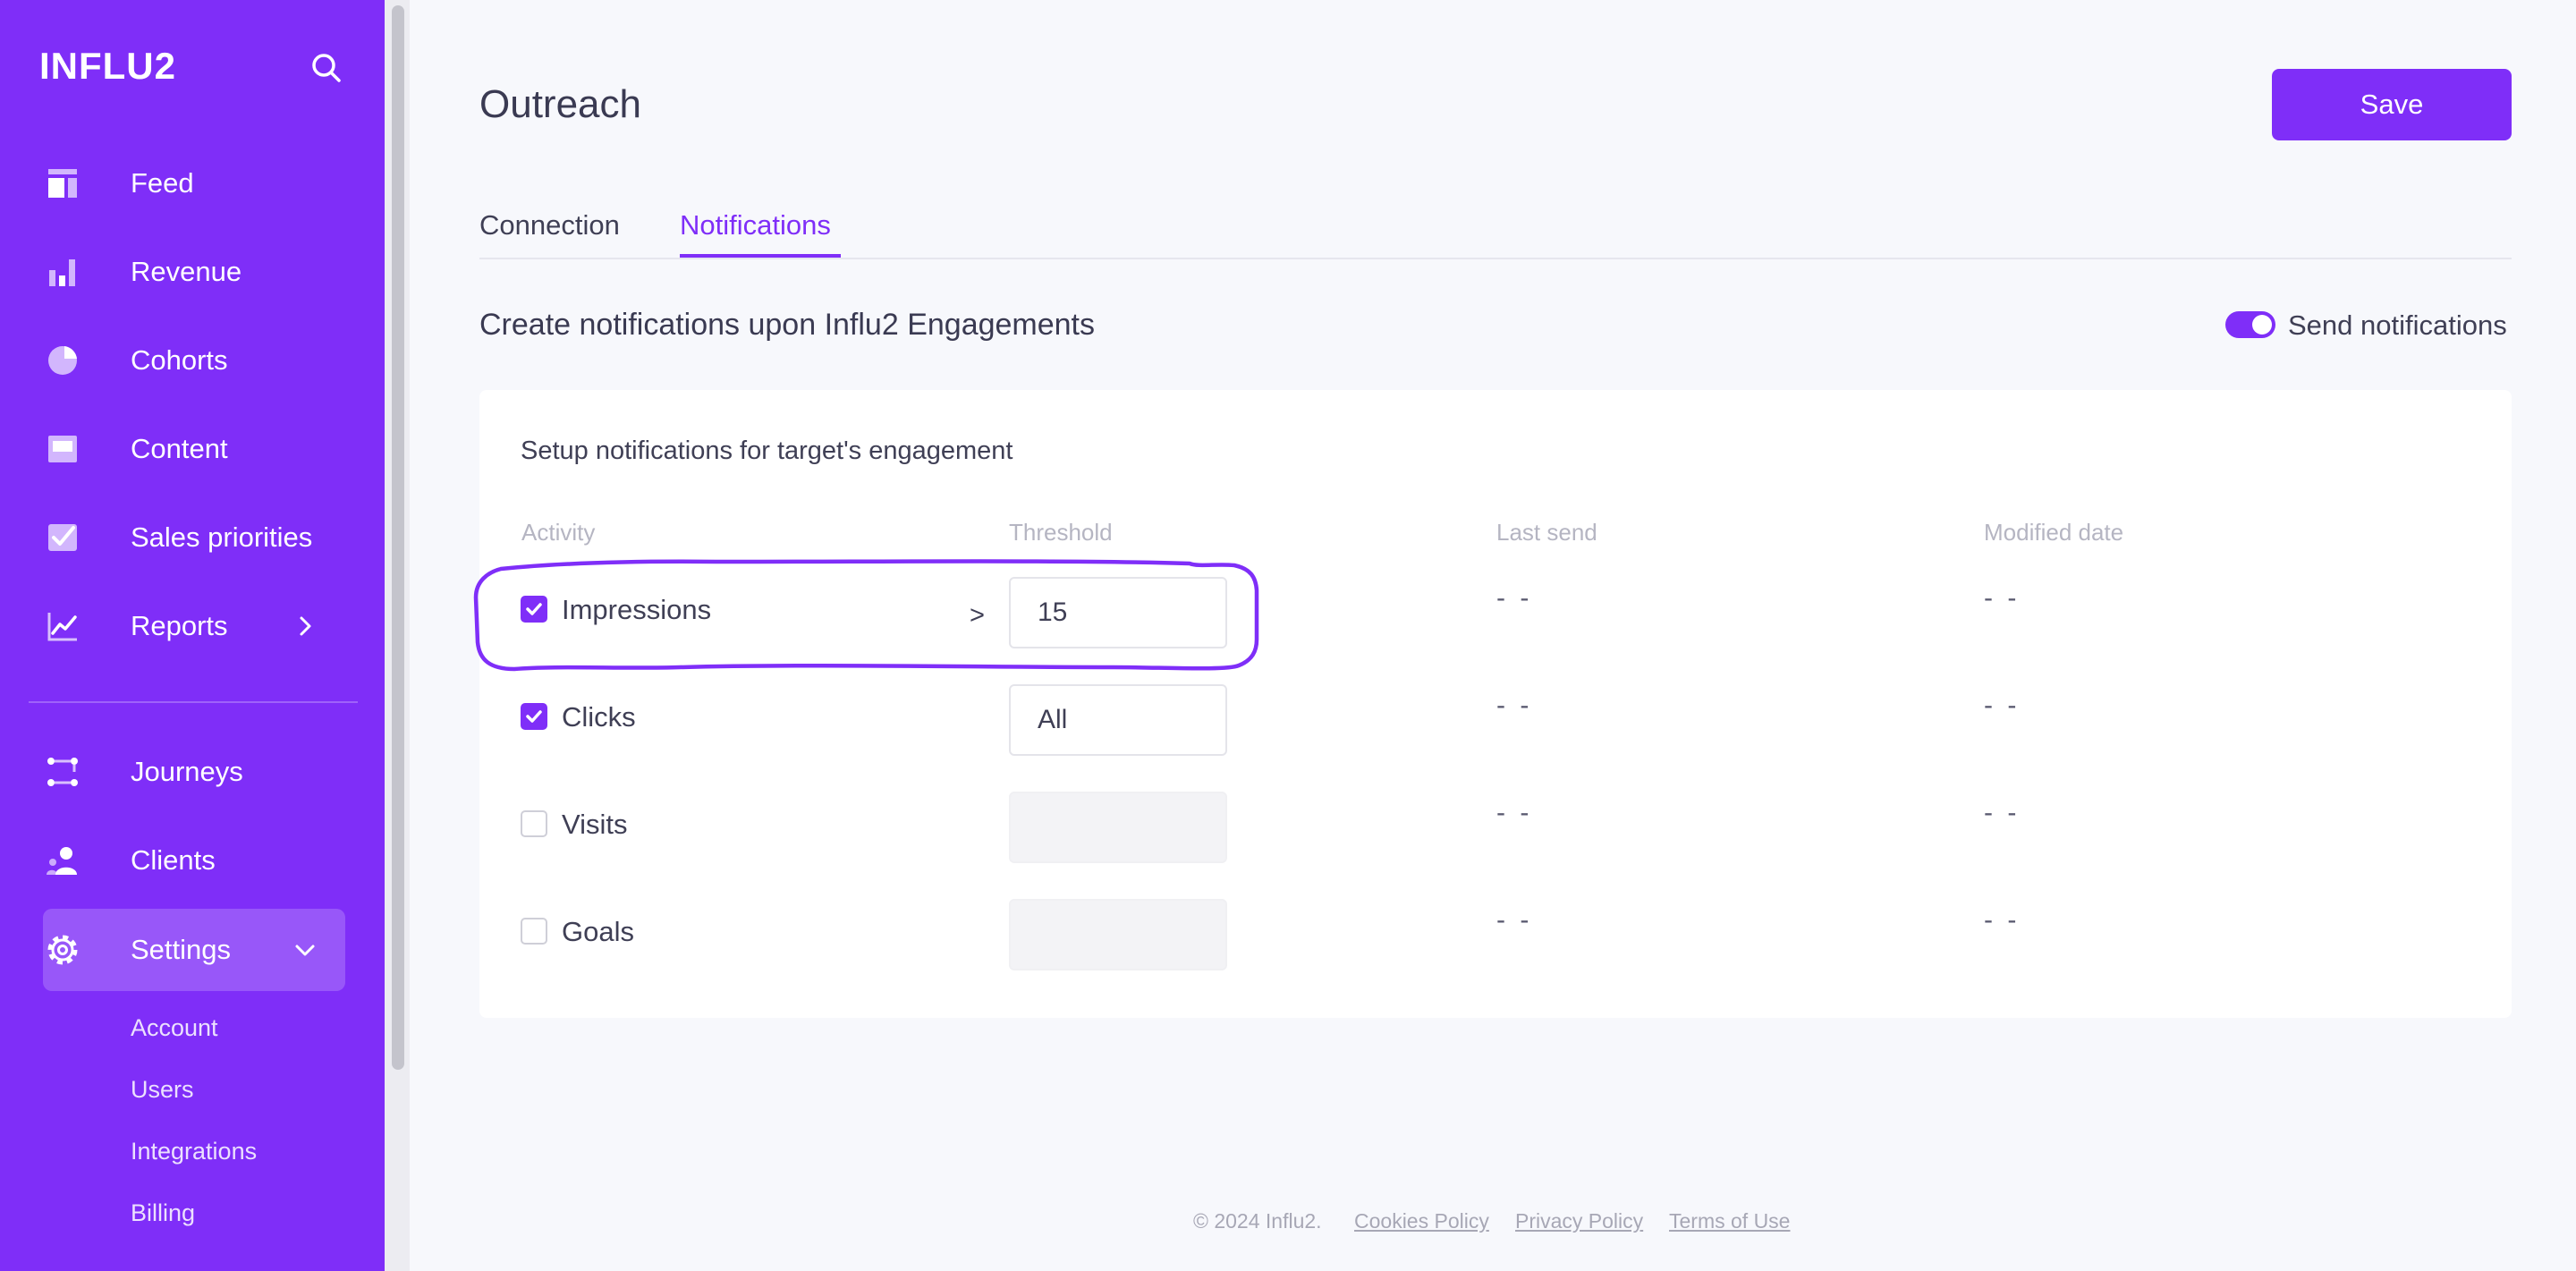  What do you see at coordinates (534, 931) in the screenshot?
I see `goals-checkbox` at bounding box center [534, 931].